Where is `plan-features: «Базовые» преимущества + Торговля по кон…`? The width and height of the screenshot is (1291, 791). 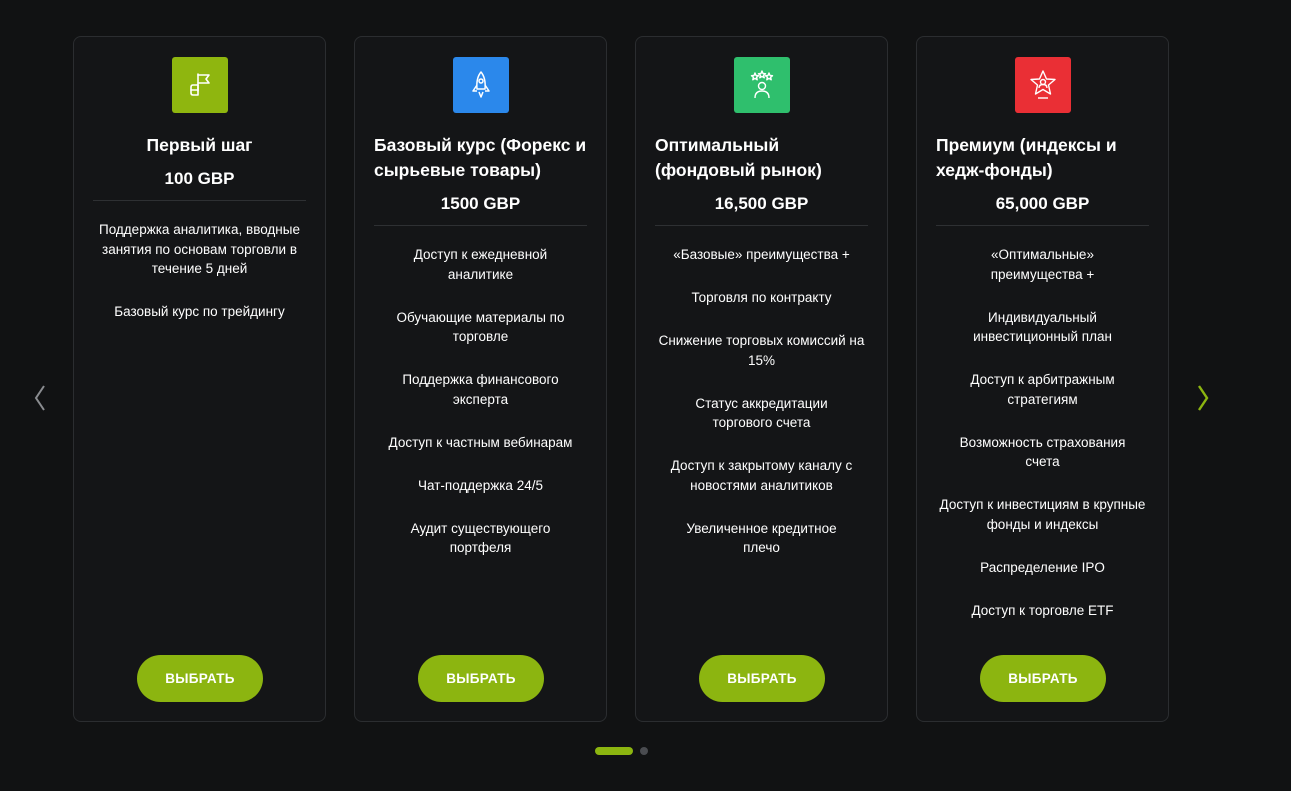 plan-features: «Базовые» преимущества + Торговля по кон… is located at coordinates (761, 401).